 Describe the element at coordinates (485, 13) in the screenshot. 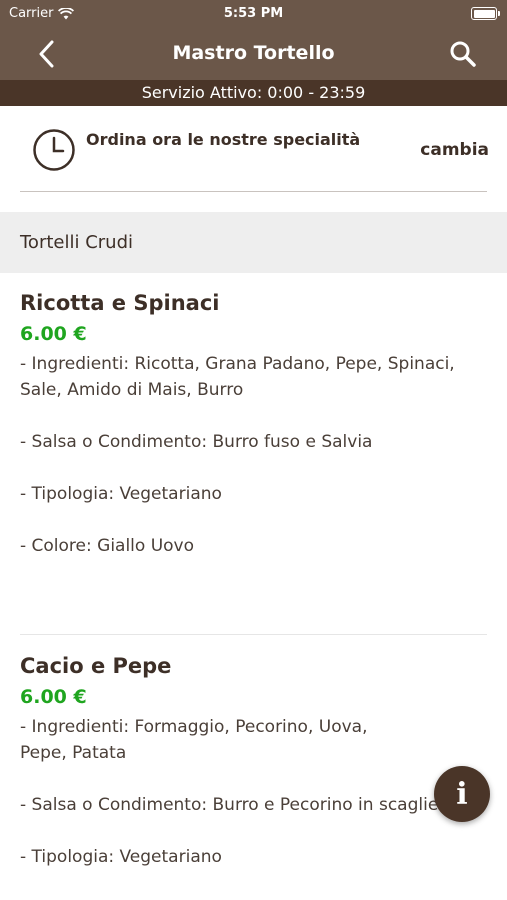

I see `battery-icon` at that location.